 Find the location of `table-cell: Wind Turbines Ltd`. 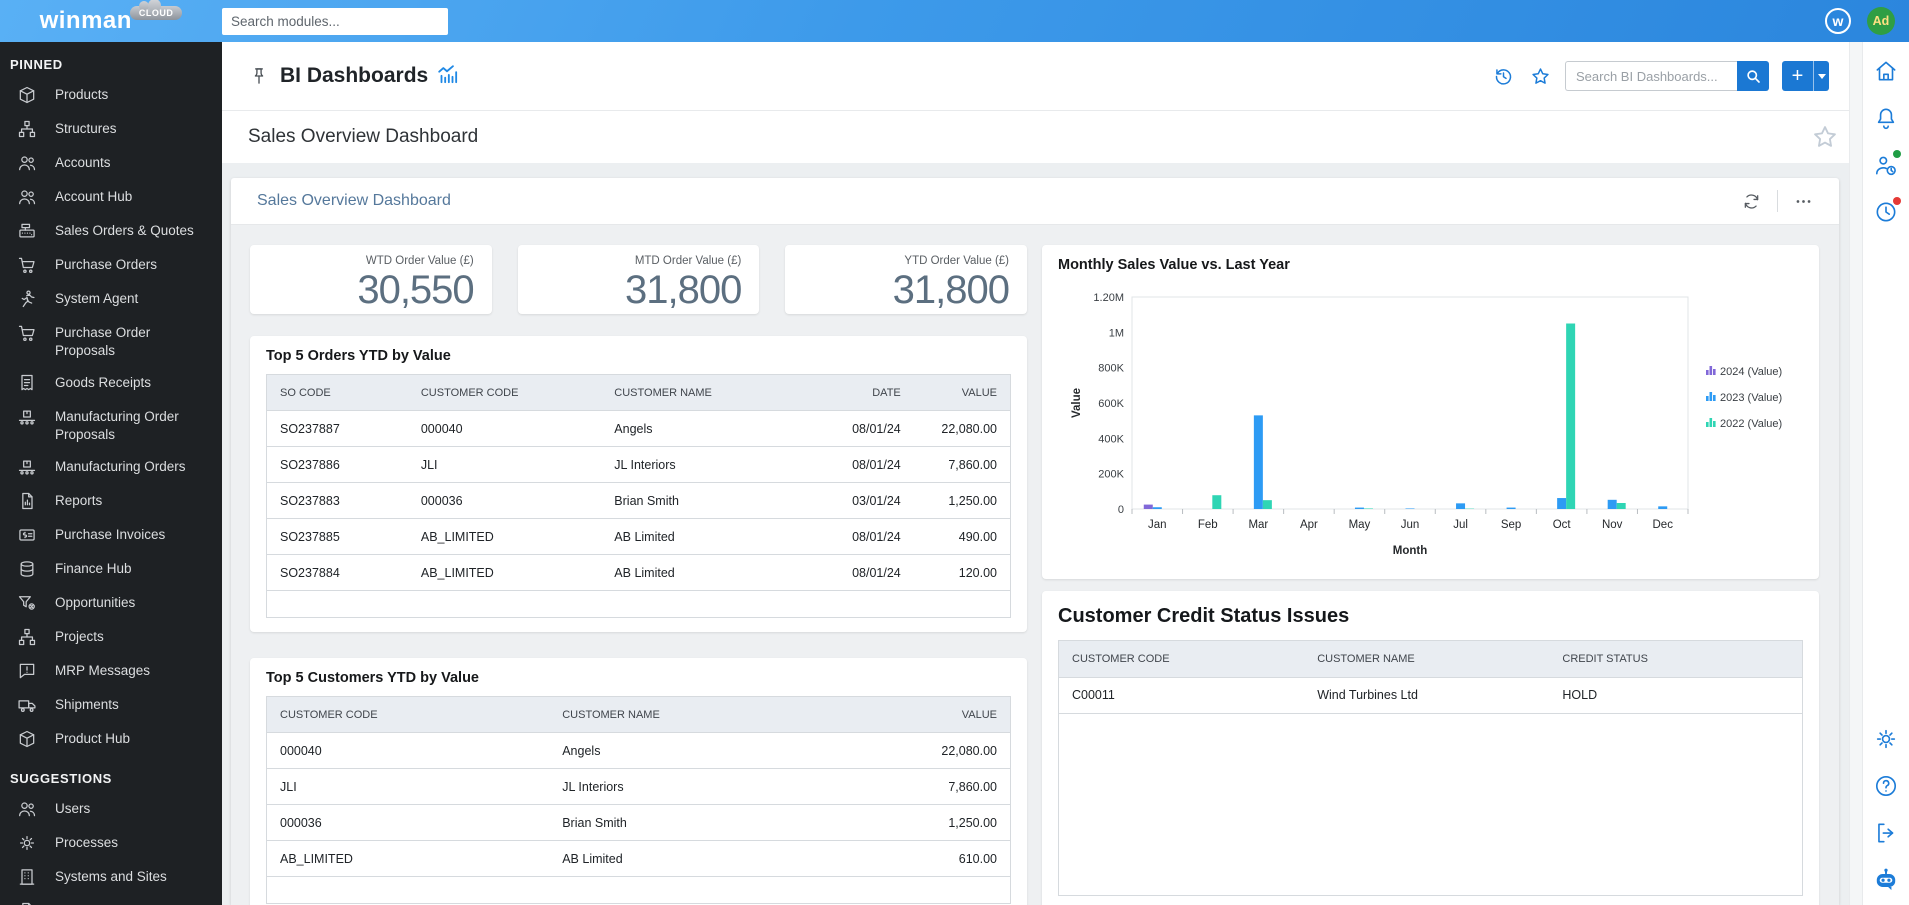

table-cell: Wind Turbines Ltd is located at coordinates (1427, 695).